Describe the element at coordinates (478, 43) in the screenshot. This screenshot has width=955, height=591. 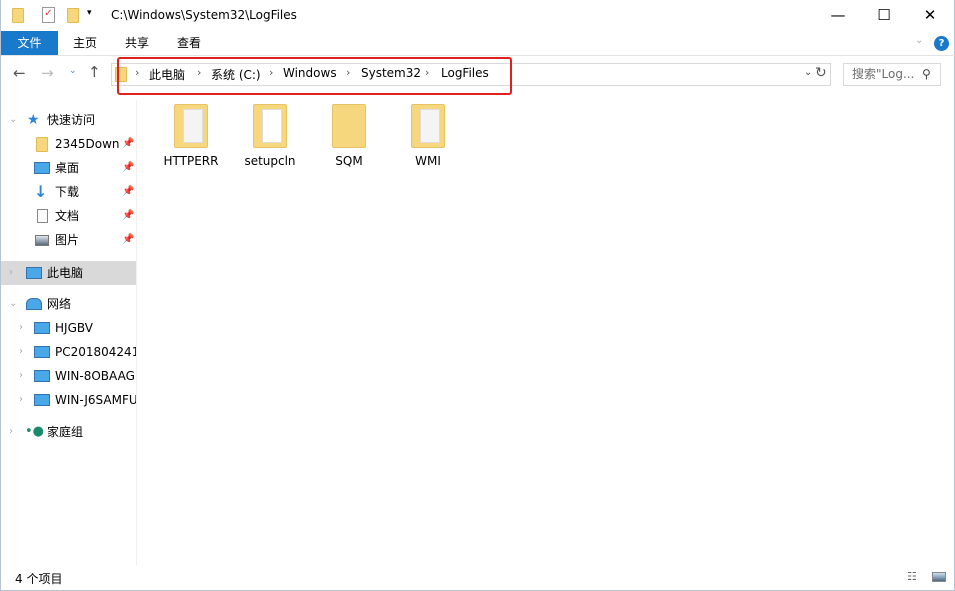
I see `ribbon: 文件 主页 共享 查看 ⌄ ?` at that location.